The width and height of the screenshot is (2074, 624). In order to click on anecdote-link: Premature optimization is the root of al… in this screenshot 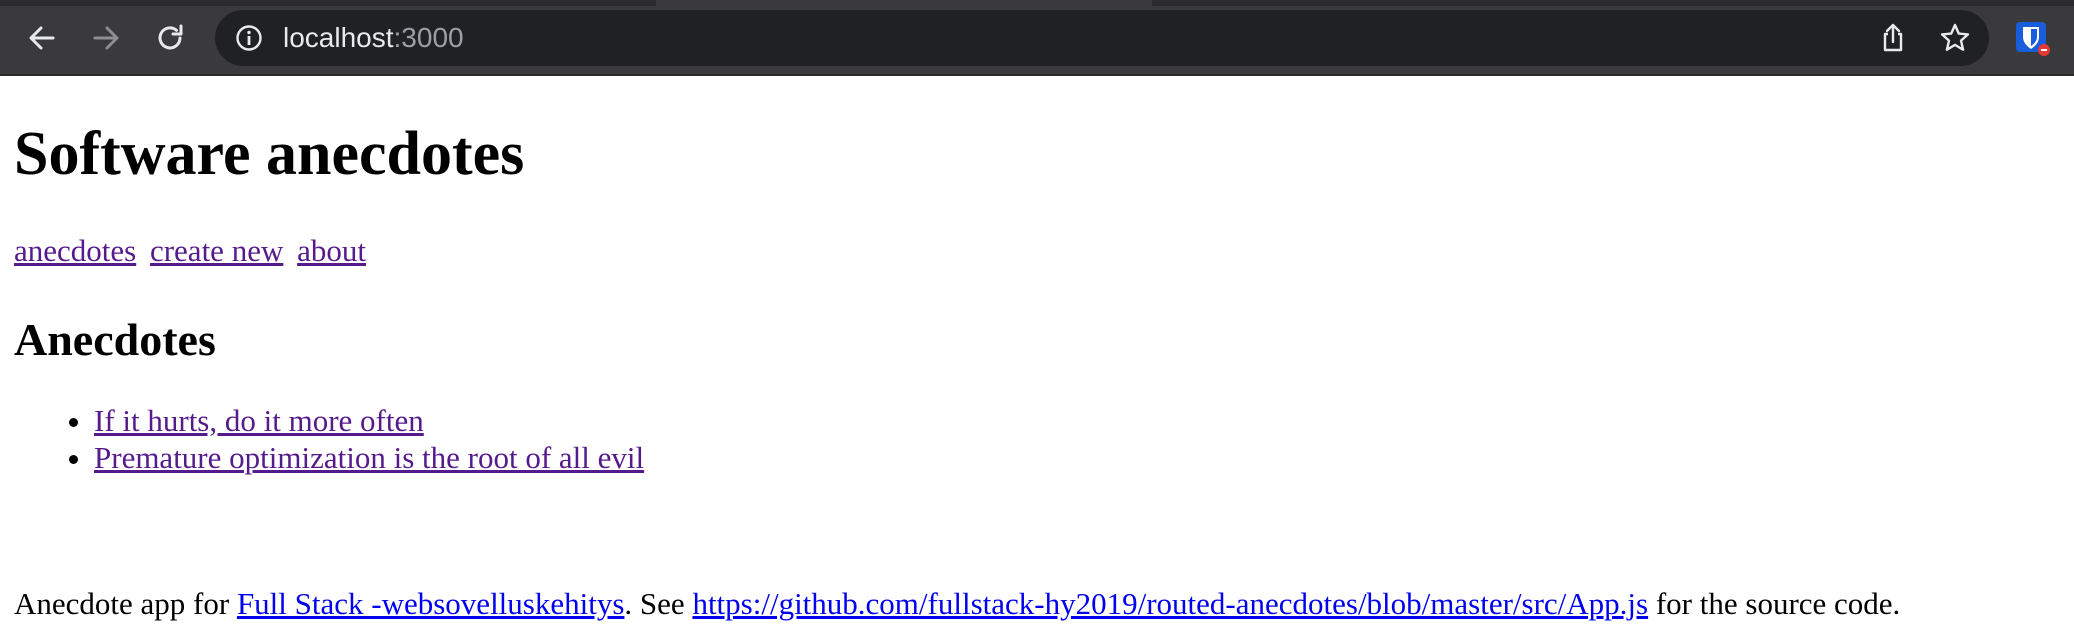, I will do `click(369, 457)`.